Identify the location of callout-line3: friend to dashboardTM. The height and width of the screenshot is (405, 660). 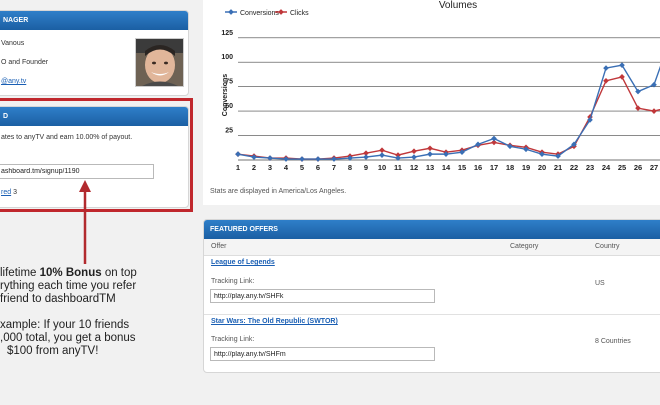
(58, 299).